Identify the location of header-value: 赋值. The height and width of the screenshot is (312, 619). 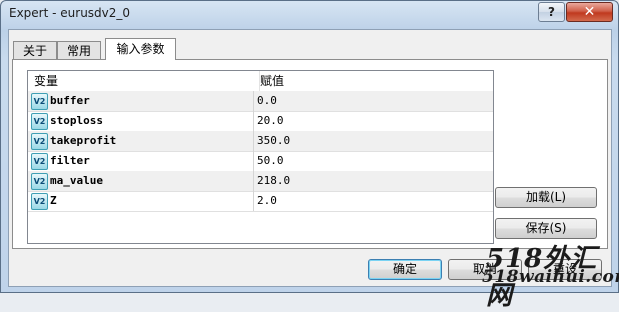
(372, 81).